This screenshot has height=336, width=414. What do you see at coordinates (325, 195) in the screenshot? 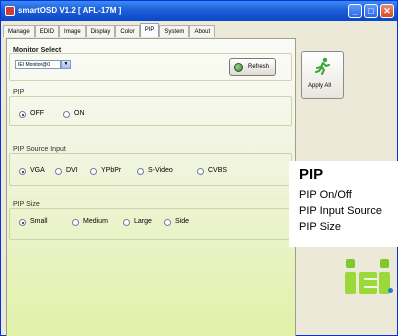
I see `info-line-onoff: PIP On/Off` at bounding box center [325, 195].